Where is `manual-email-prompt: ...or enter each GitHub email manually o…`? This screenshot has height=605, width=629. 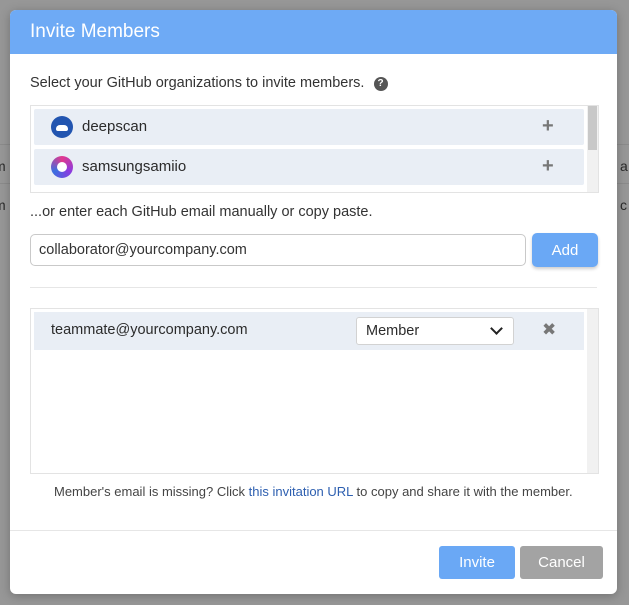
manual-email-prompt: ...or enter each GitHub email manually o… is located at coordinates (201, 212).